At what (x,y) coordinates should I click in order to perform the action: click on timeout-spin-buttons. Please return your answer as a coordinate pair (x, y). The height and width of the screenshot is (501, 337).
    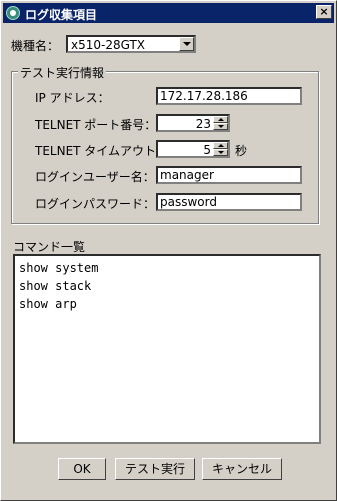
    Looking at the image, I should click on (220, 149).